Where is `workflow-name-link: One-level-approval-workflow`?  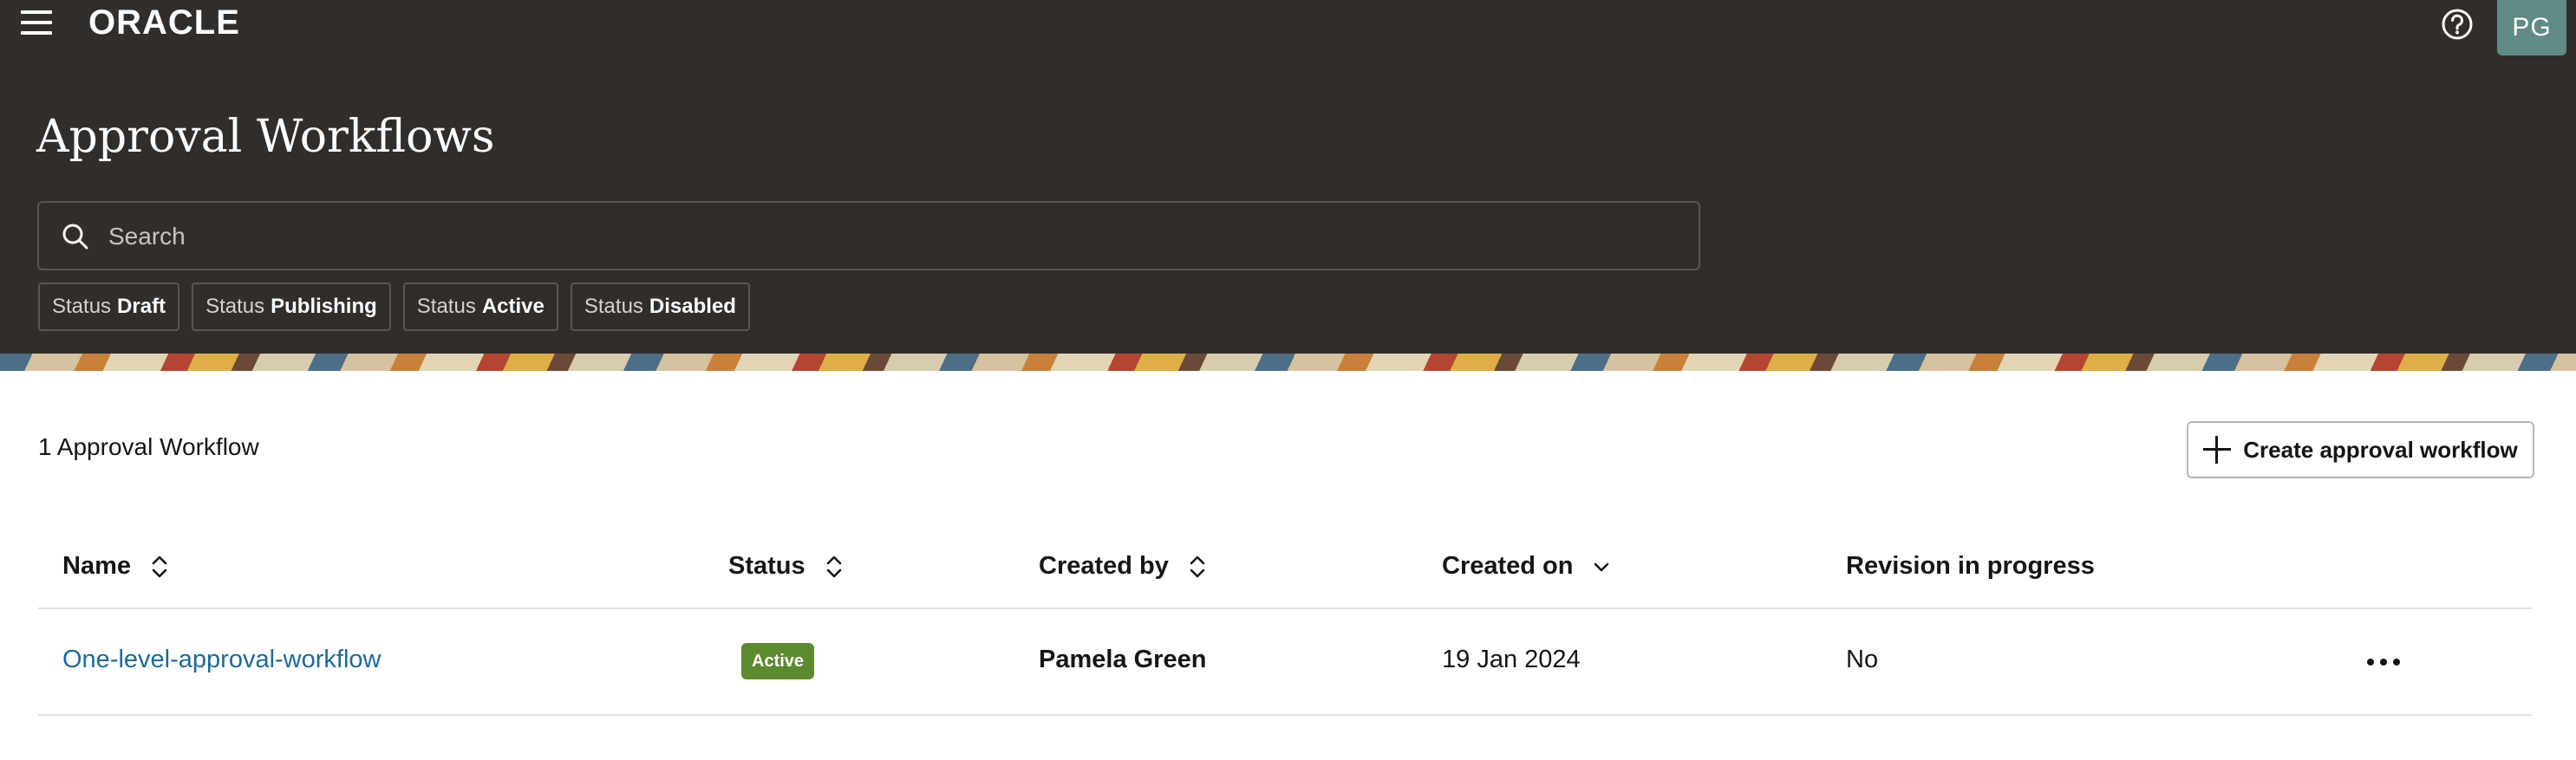
workflow-name-link: One-level-approval-workflow is located at coordinates (222, 660).